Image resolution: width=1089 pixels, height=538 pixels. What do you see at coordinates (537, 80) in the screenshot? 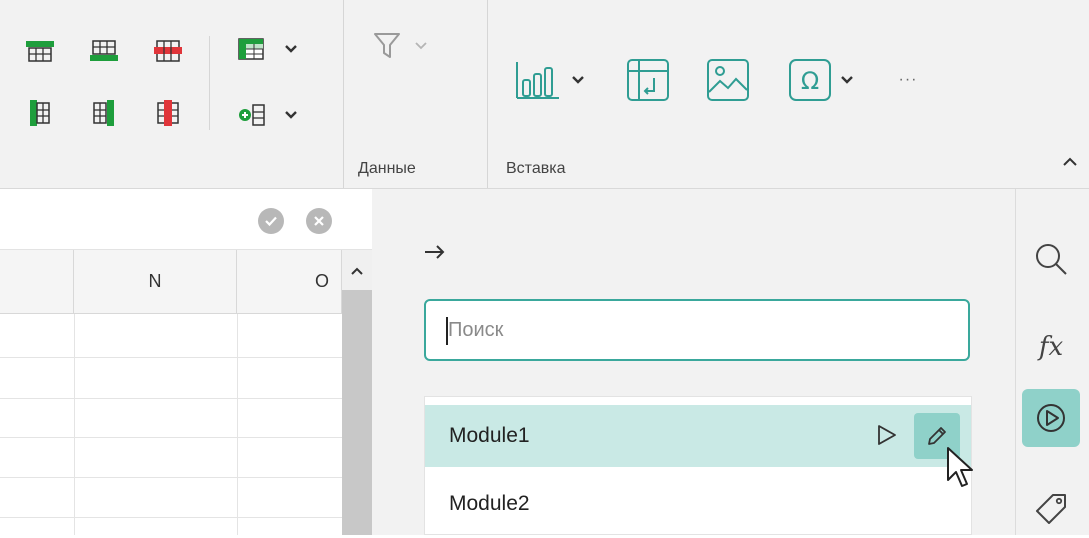
I see `bar-chart-icon` at bounding box center [537, 80].